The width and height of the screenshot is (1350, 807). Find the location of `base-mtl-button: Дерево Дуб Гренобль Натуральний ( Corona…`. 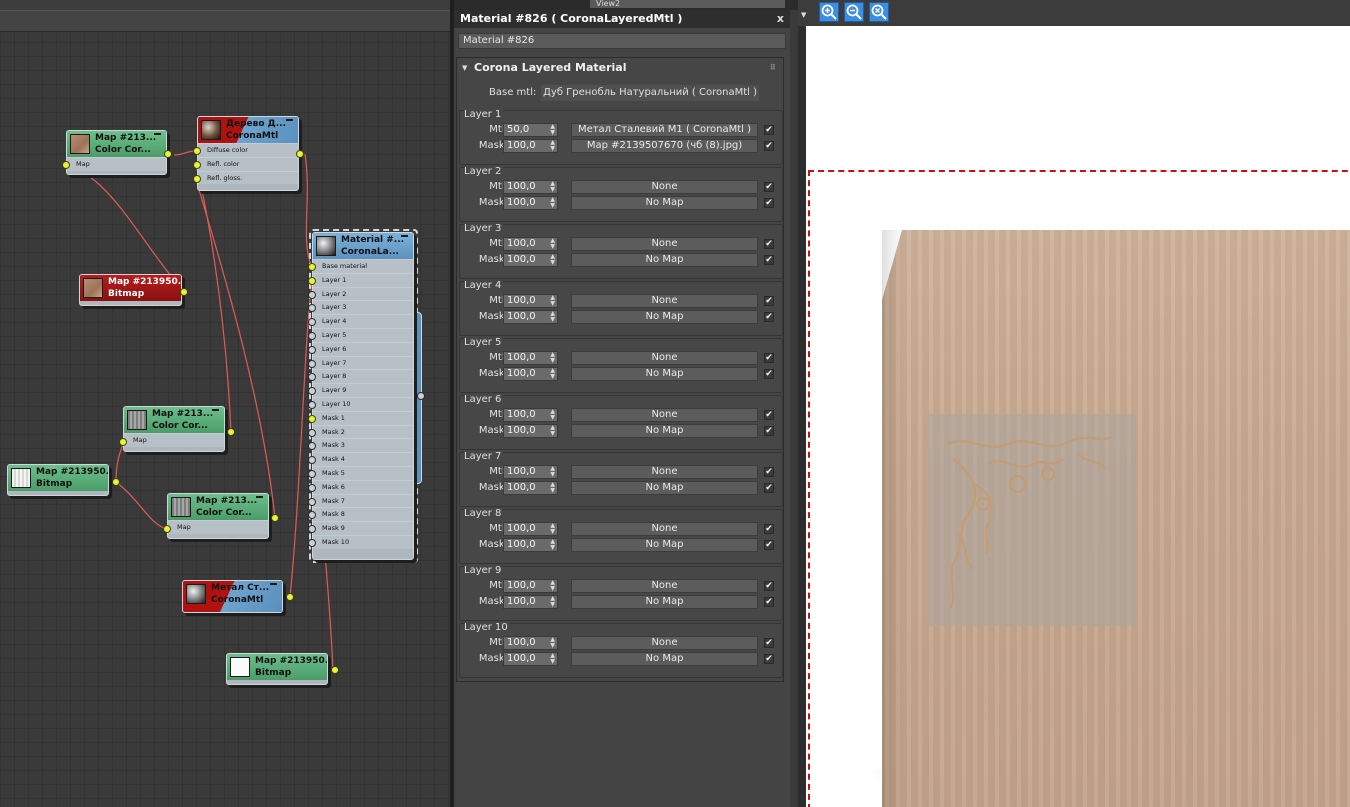

base-mtl-button: Дерево Дуб Гренобль Натуральний ( Corona… is located at coordinates (650, 93).